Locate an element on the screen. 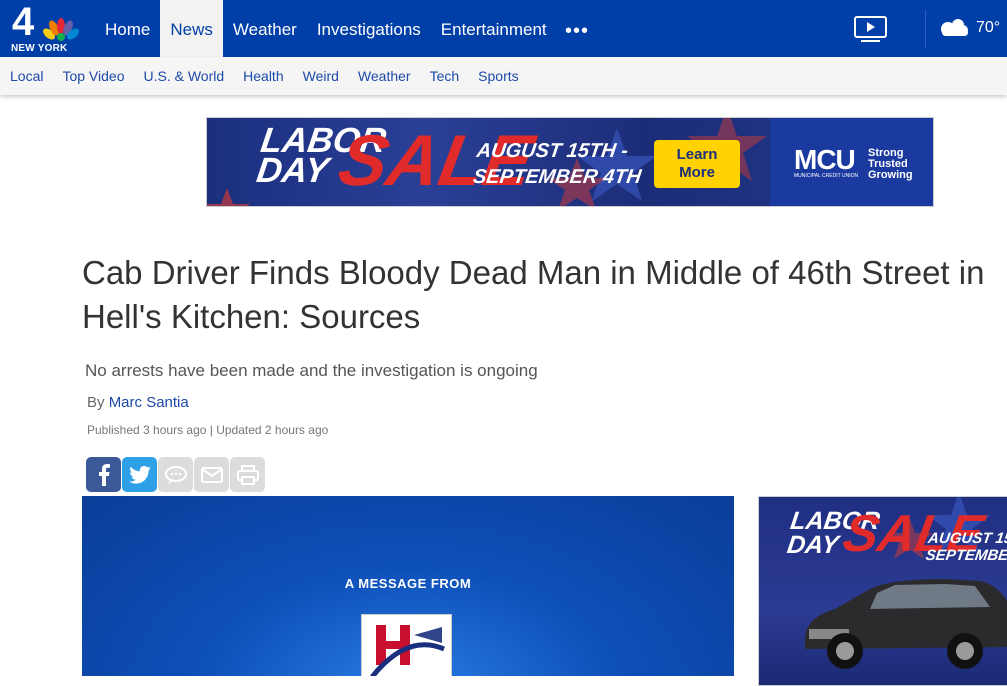 This screenshot has height=686, width=1007. subnav-item-us-world: U.S. & World is located at coordinates (183, 76).